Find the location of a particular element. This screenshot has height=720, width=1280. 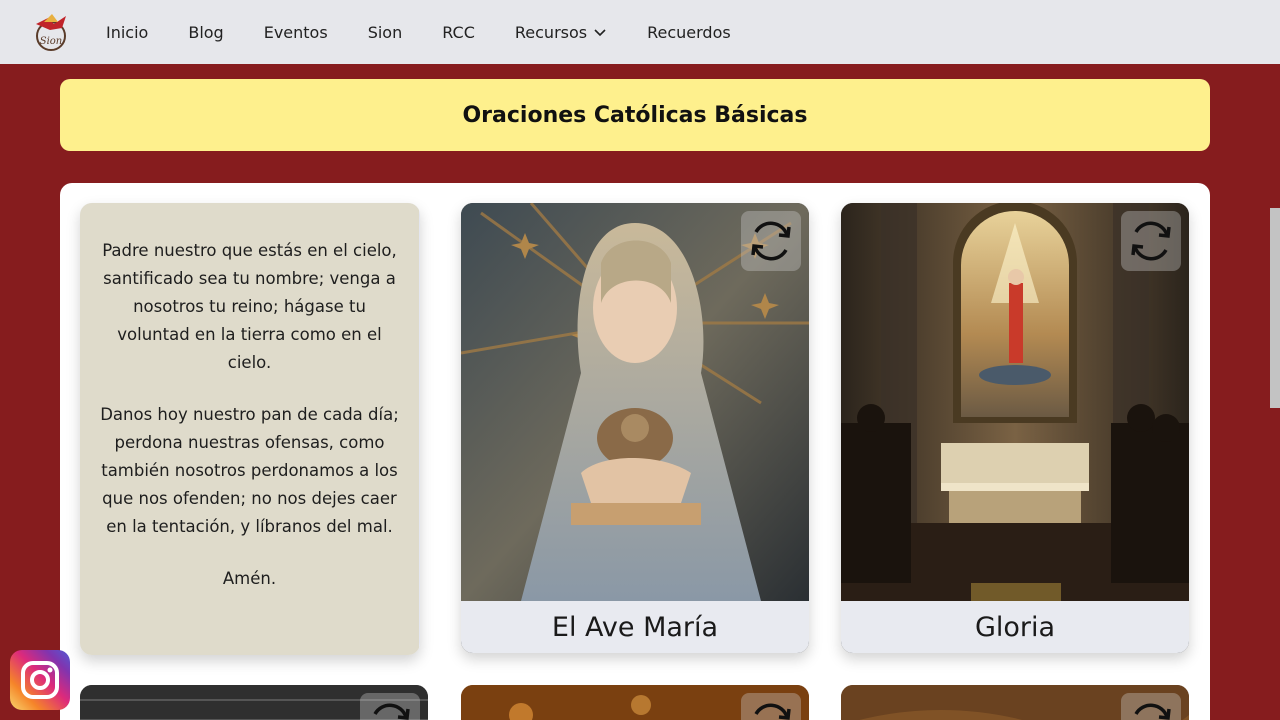

instagram-icon is located at coordinates (40, 680).